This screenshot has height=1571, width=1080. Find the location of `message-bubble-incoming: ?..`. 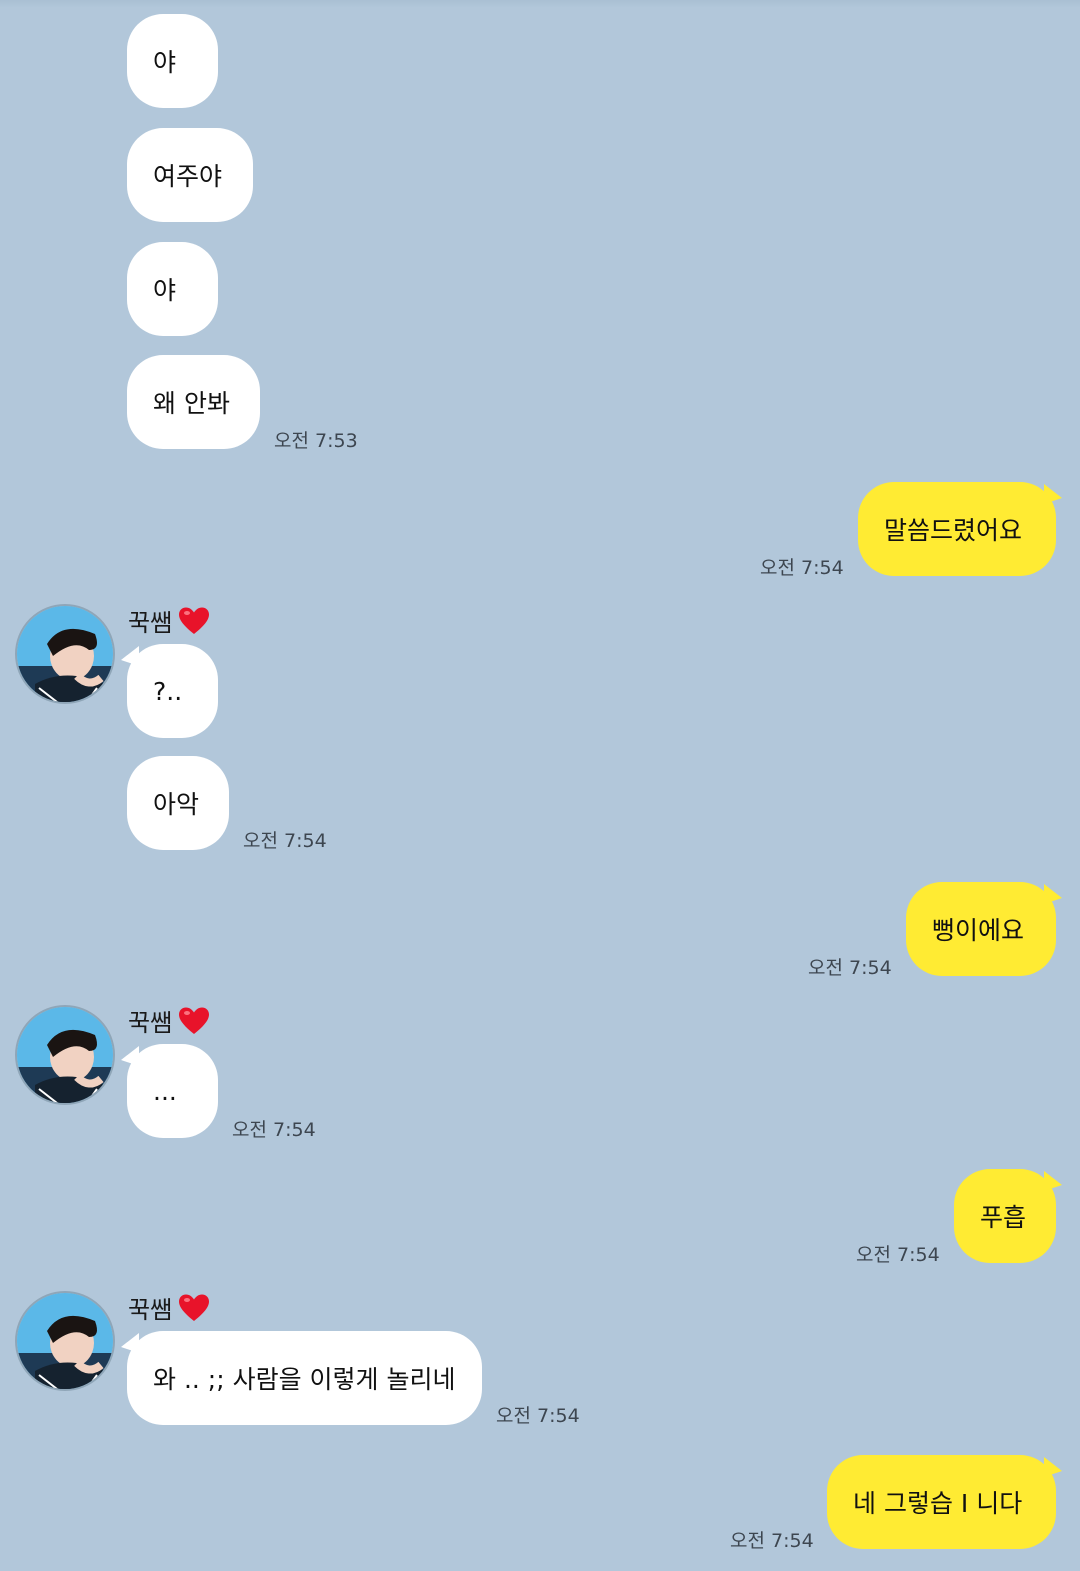

message-bubble-incoming: ?.. is located at coordinates (172, 691).